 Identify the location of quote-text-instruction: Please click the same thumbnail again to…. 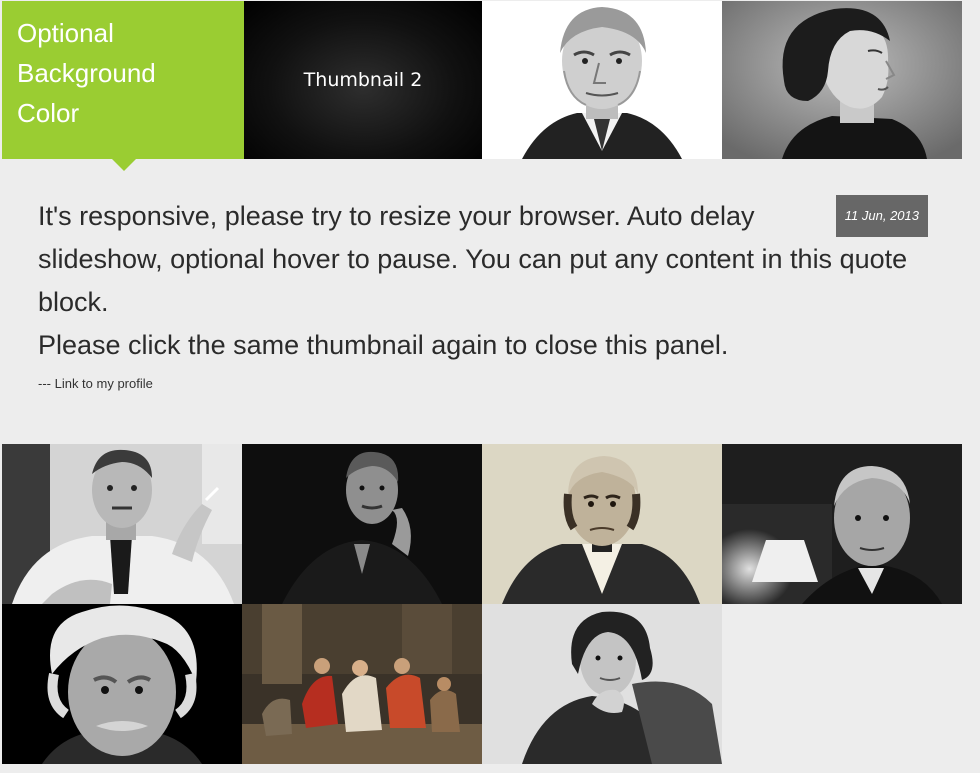
(383, 345).